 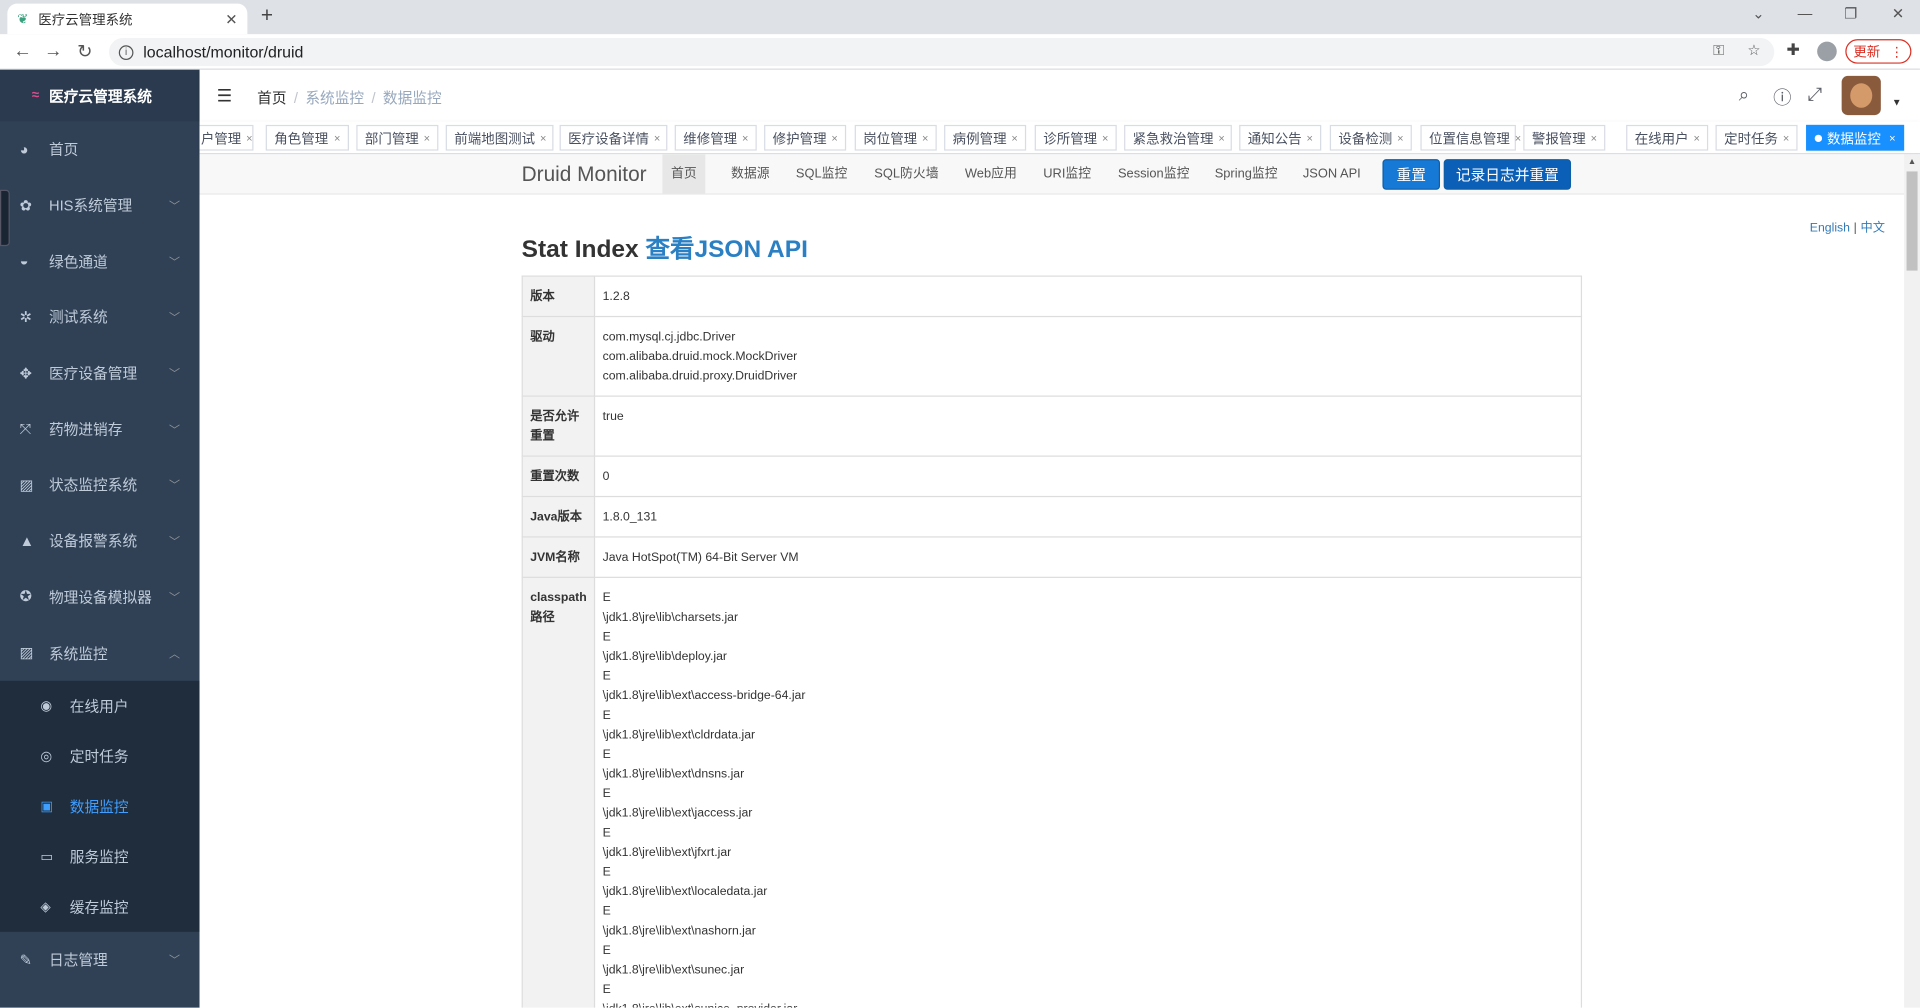 I want to click on avatar, so click(x=1861, y=95).